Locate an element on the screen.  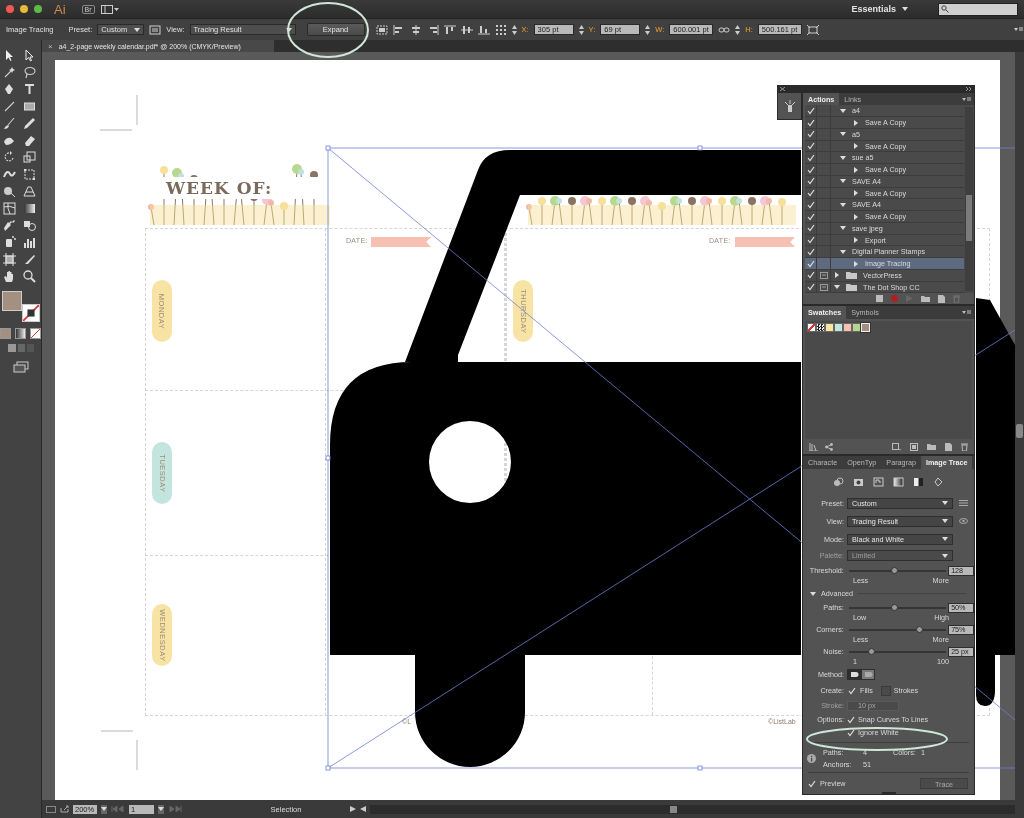
align-left-icon is located at coordinates (398, 29).